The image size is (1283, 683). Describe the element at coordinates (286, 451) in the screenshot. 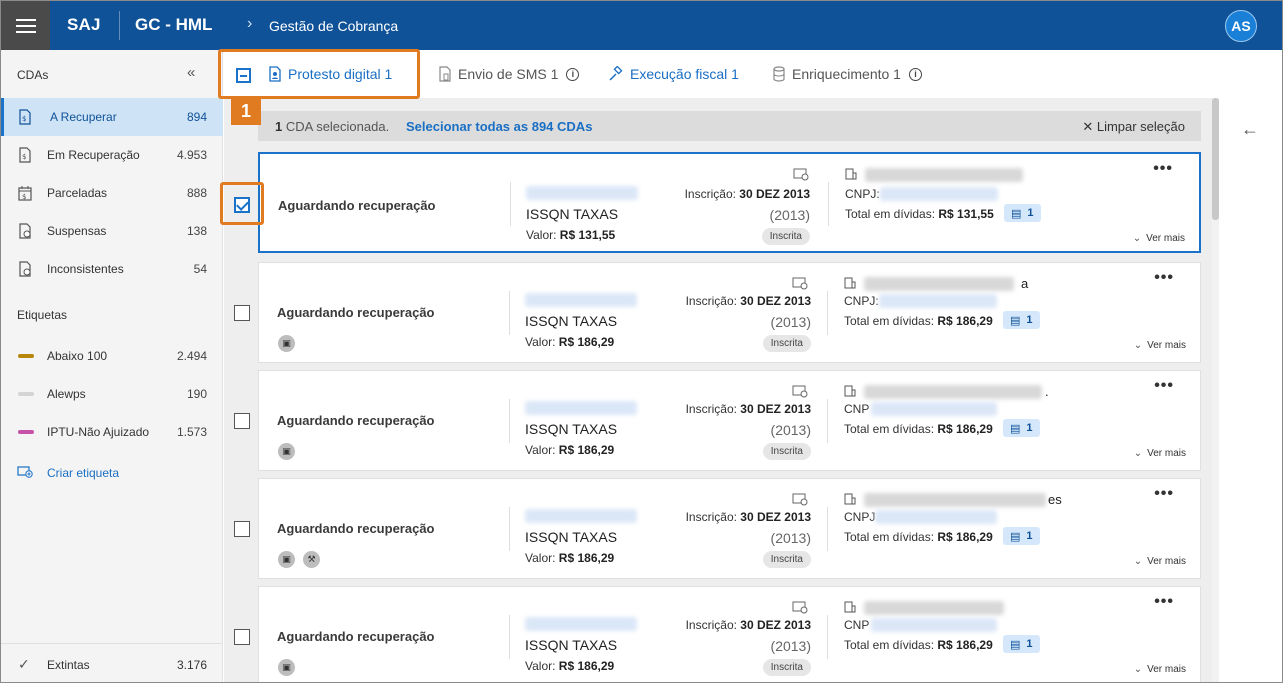

I see `card-icons: ▣` at that location.